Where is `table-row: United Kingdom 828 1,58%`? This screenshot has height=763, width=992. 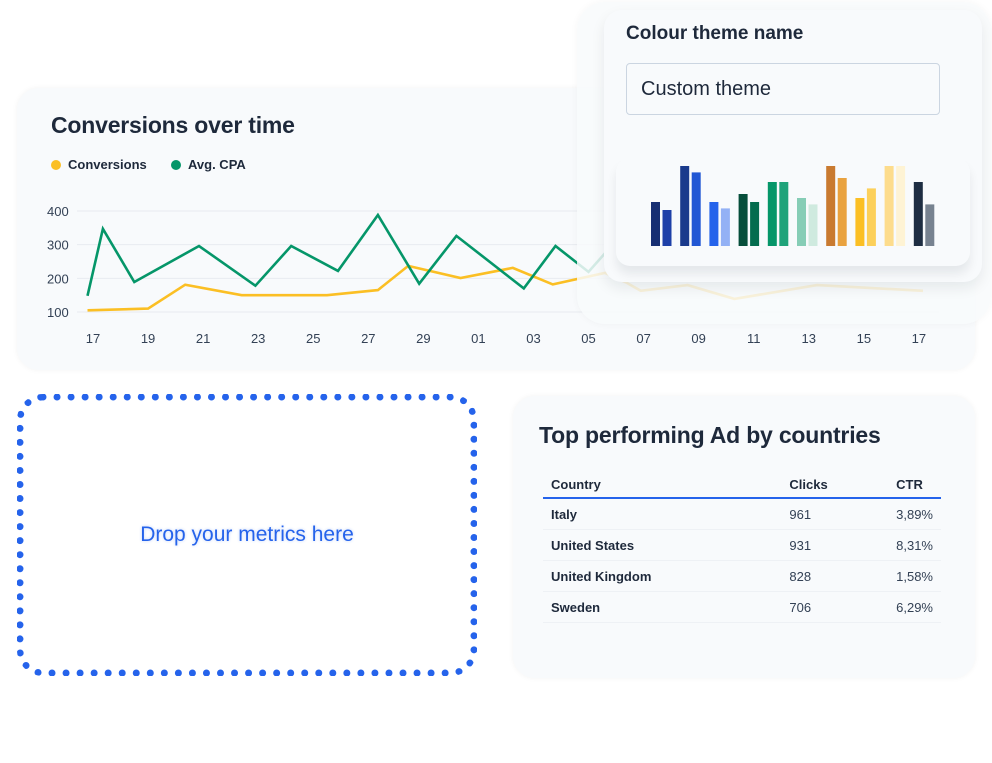 table-row: United Kingdom 828 1,58% is located at coordinates (742, 576).